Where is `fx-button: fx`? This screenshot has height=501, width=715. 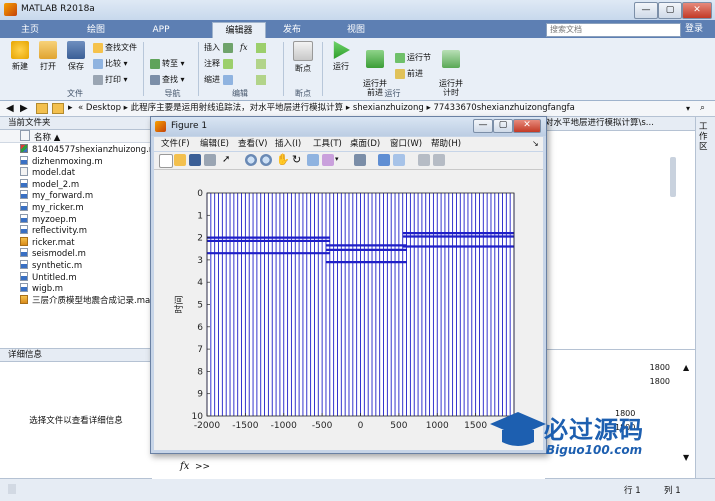
fx-button: fx is located at coordinates (243, 48).